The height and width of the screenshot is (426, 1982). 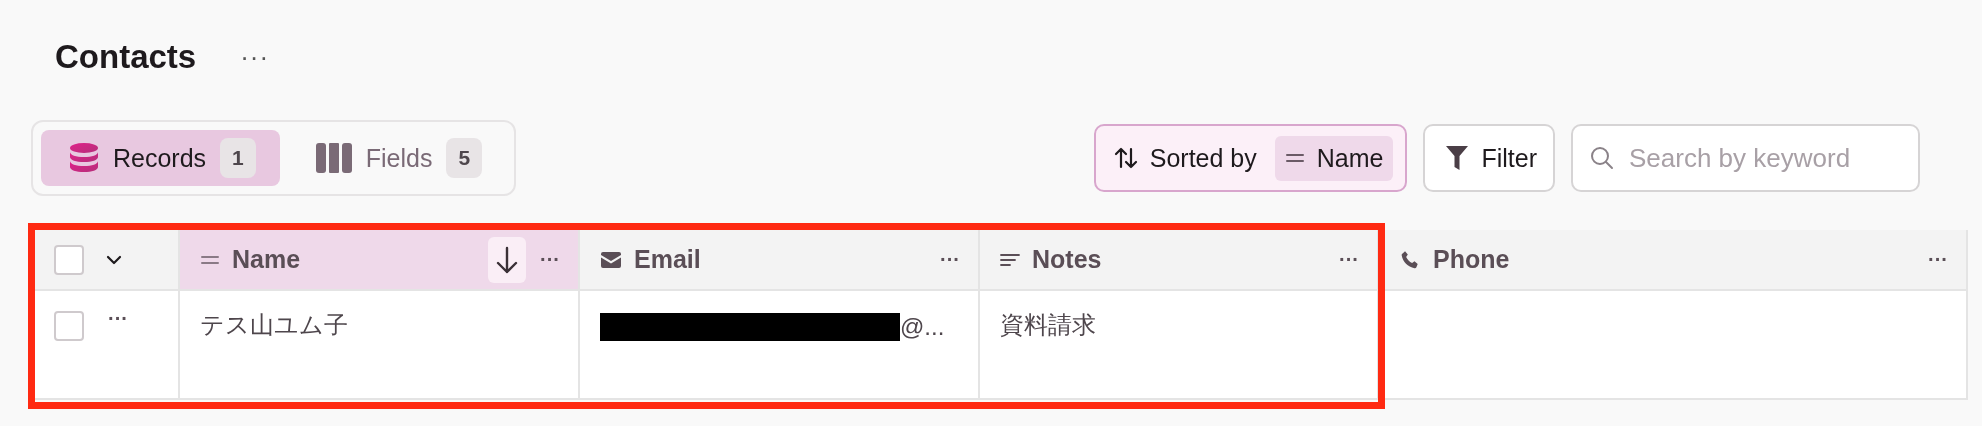 What do you see at coordinates (69, 326) in the screenshot?
I see `row-checkbox` at bounding box center [69, 326].